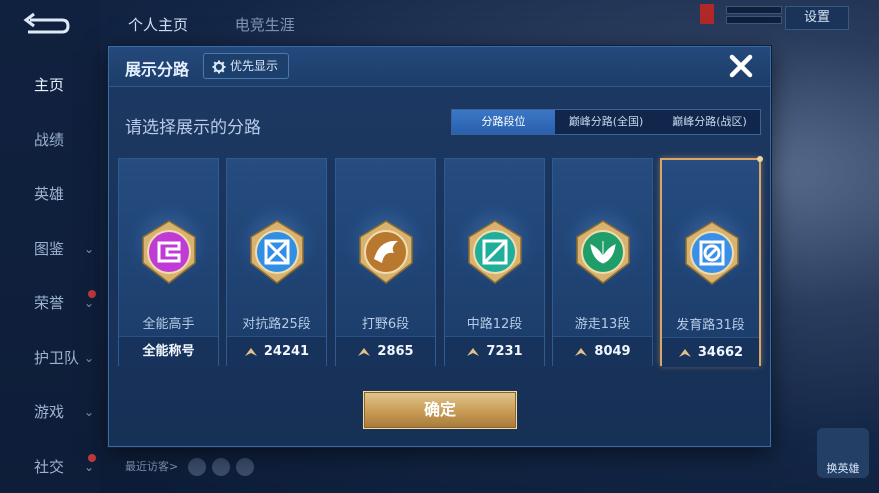  What do you see at coordinates (57, 357) in the screenshot?
I see `sidebar-item-label: 护卫队` at bounding box center [57, 357].